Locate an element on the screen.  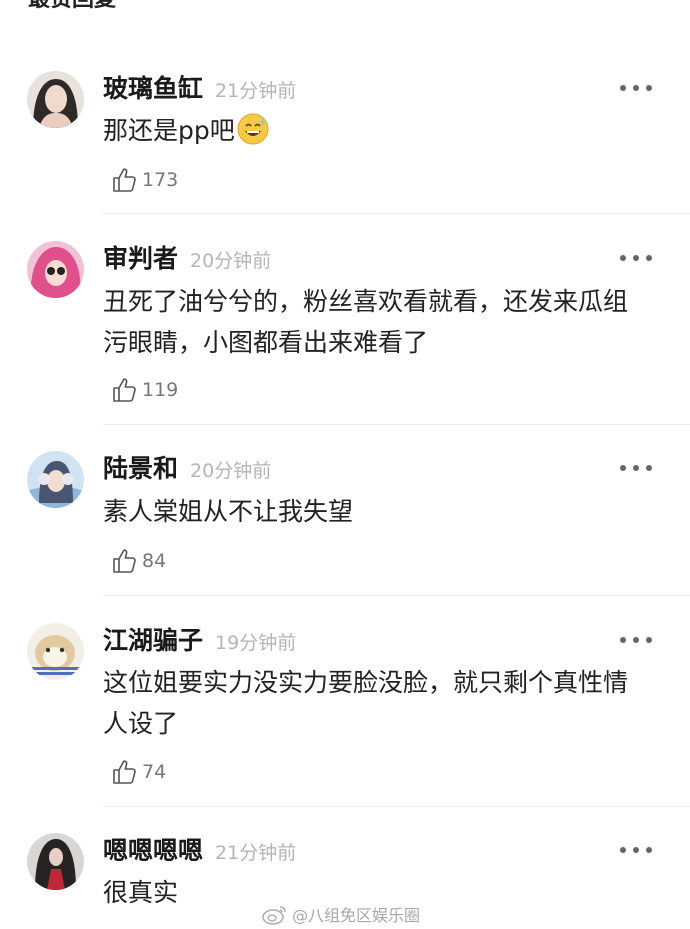
like-count: 84 is located at coordinates (154, 561).